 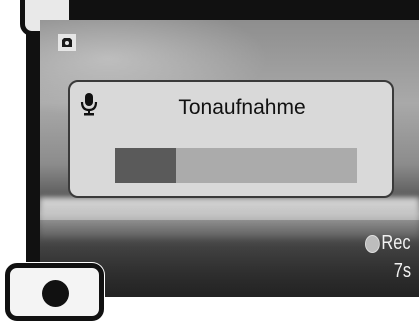 What do you see at coordinates (402, 271) in the screenshot?
I see `recording-time: 7s` at bounding box center [402, 271].